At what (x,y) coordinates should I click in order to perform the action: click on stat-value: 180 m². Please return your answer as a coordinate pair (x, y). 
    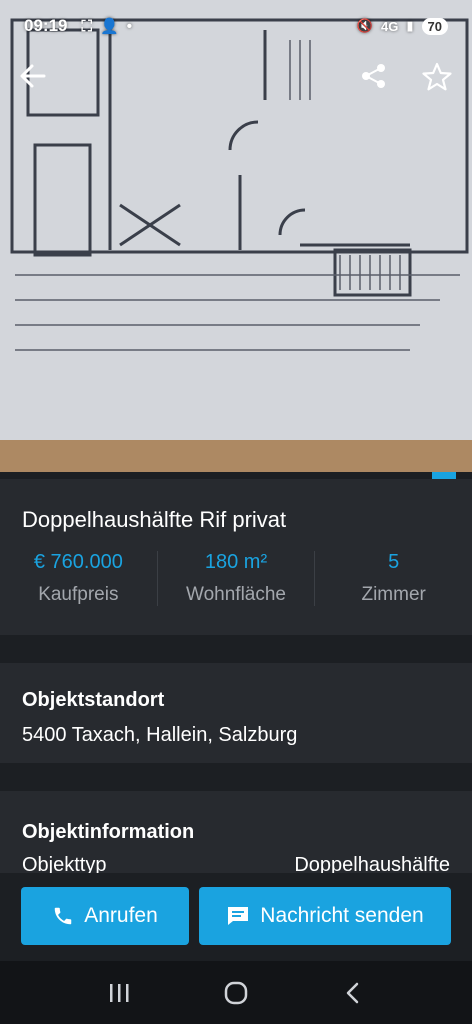
    Looking at the image, I should click on (236, 562).